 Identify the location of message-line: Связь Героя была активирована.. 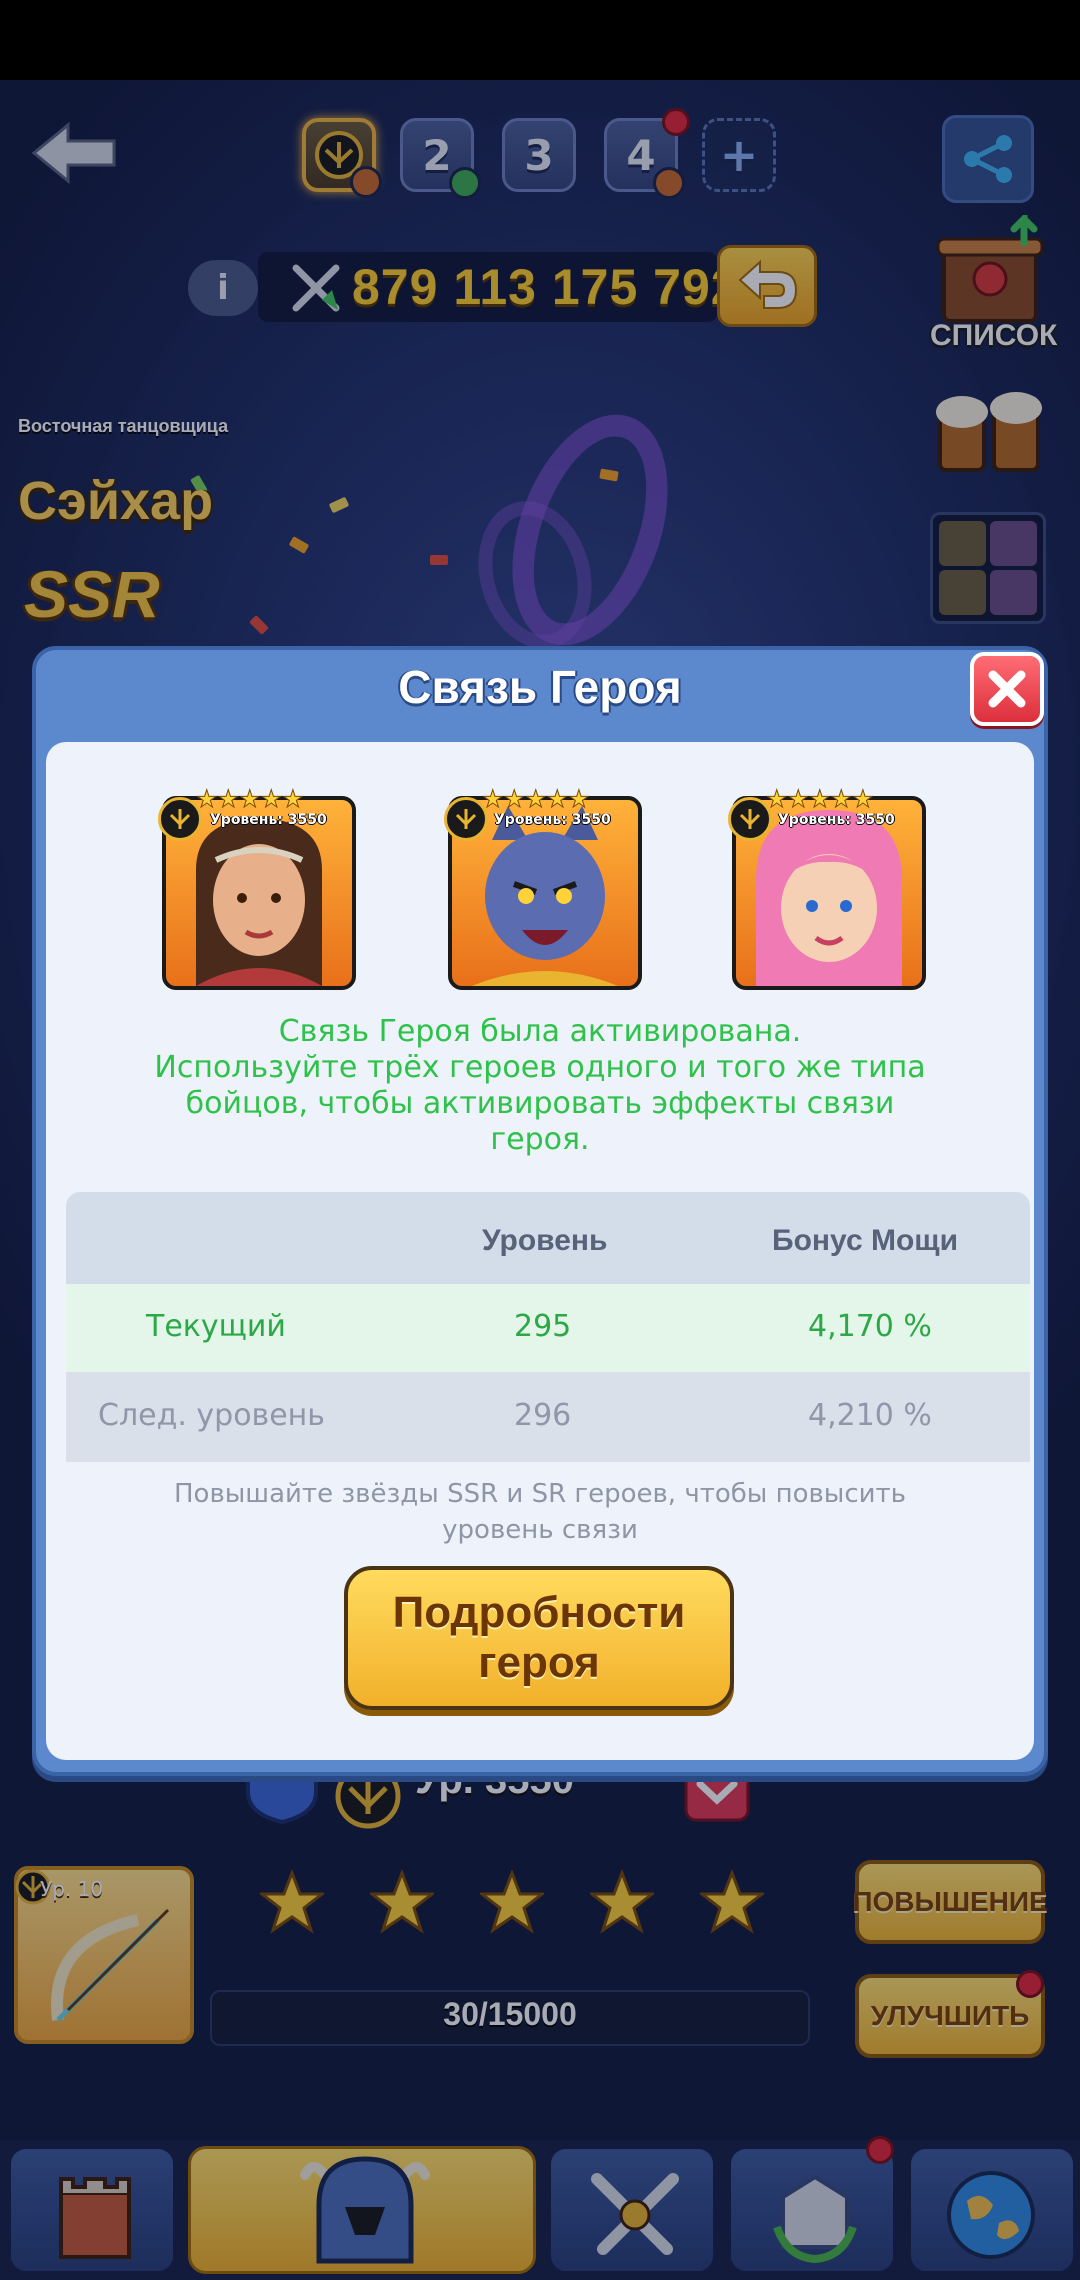
(540, 1031).